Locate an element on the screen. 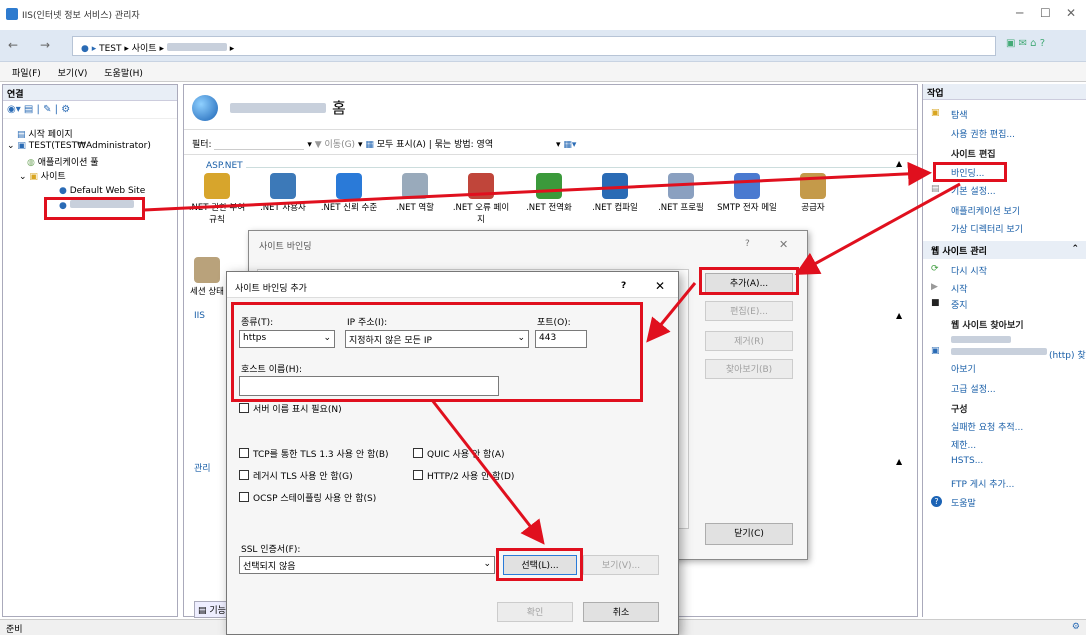  group-by-select: 영역 is located at coordinates (485, 145).